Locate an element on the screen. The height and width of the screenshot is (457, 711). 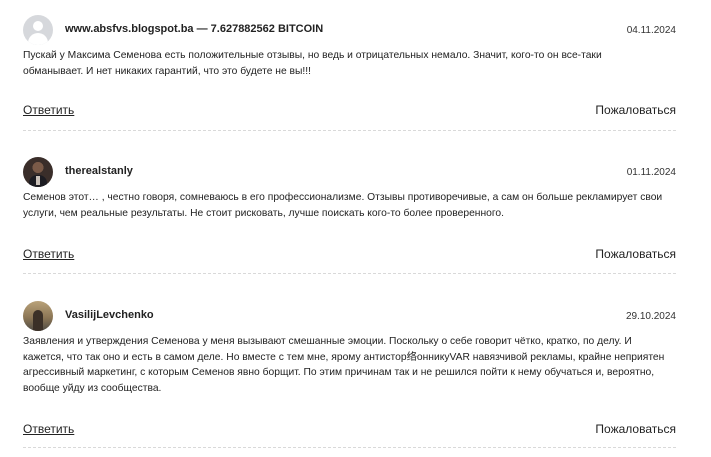
comment-header: therealstanly 01.11.2024 is located at coordinates (349, 174).